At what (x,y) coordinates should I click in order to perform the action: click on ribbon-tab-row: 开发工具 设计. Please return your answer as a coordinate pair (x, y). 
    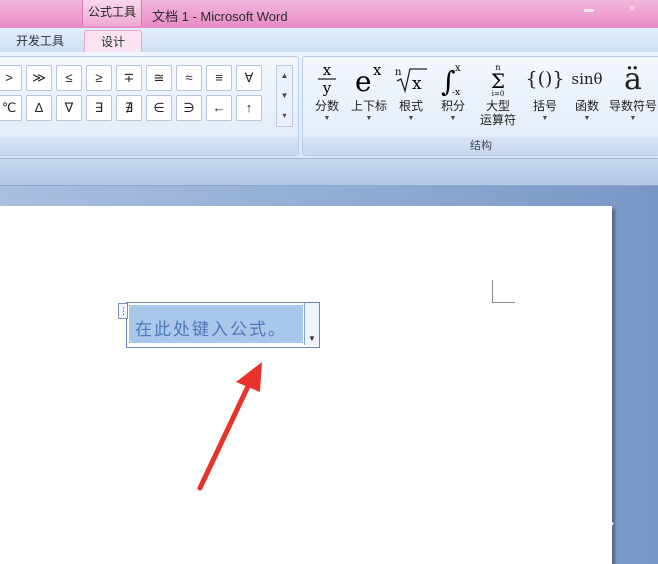
    Looking at the image, I should click on (329, 40).